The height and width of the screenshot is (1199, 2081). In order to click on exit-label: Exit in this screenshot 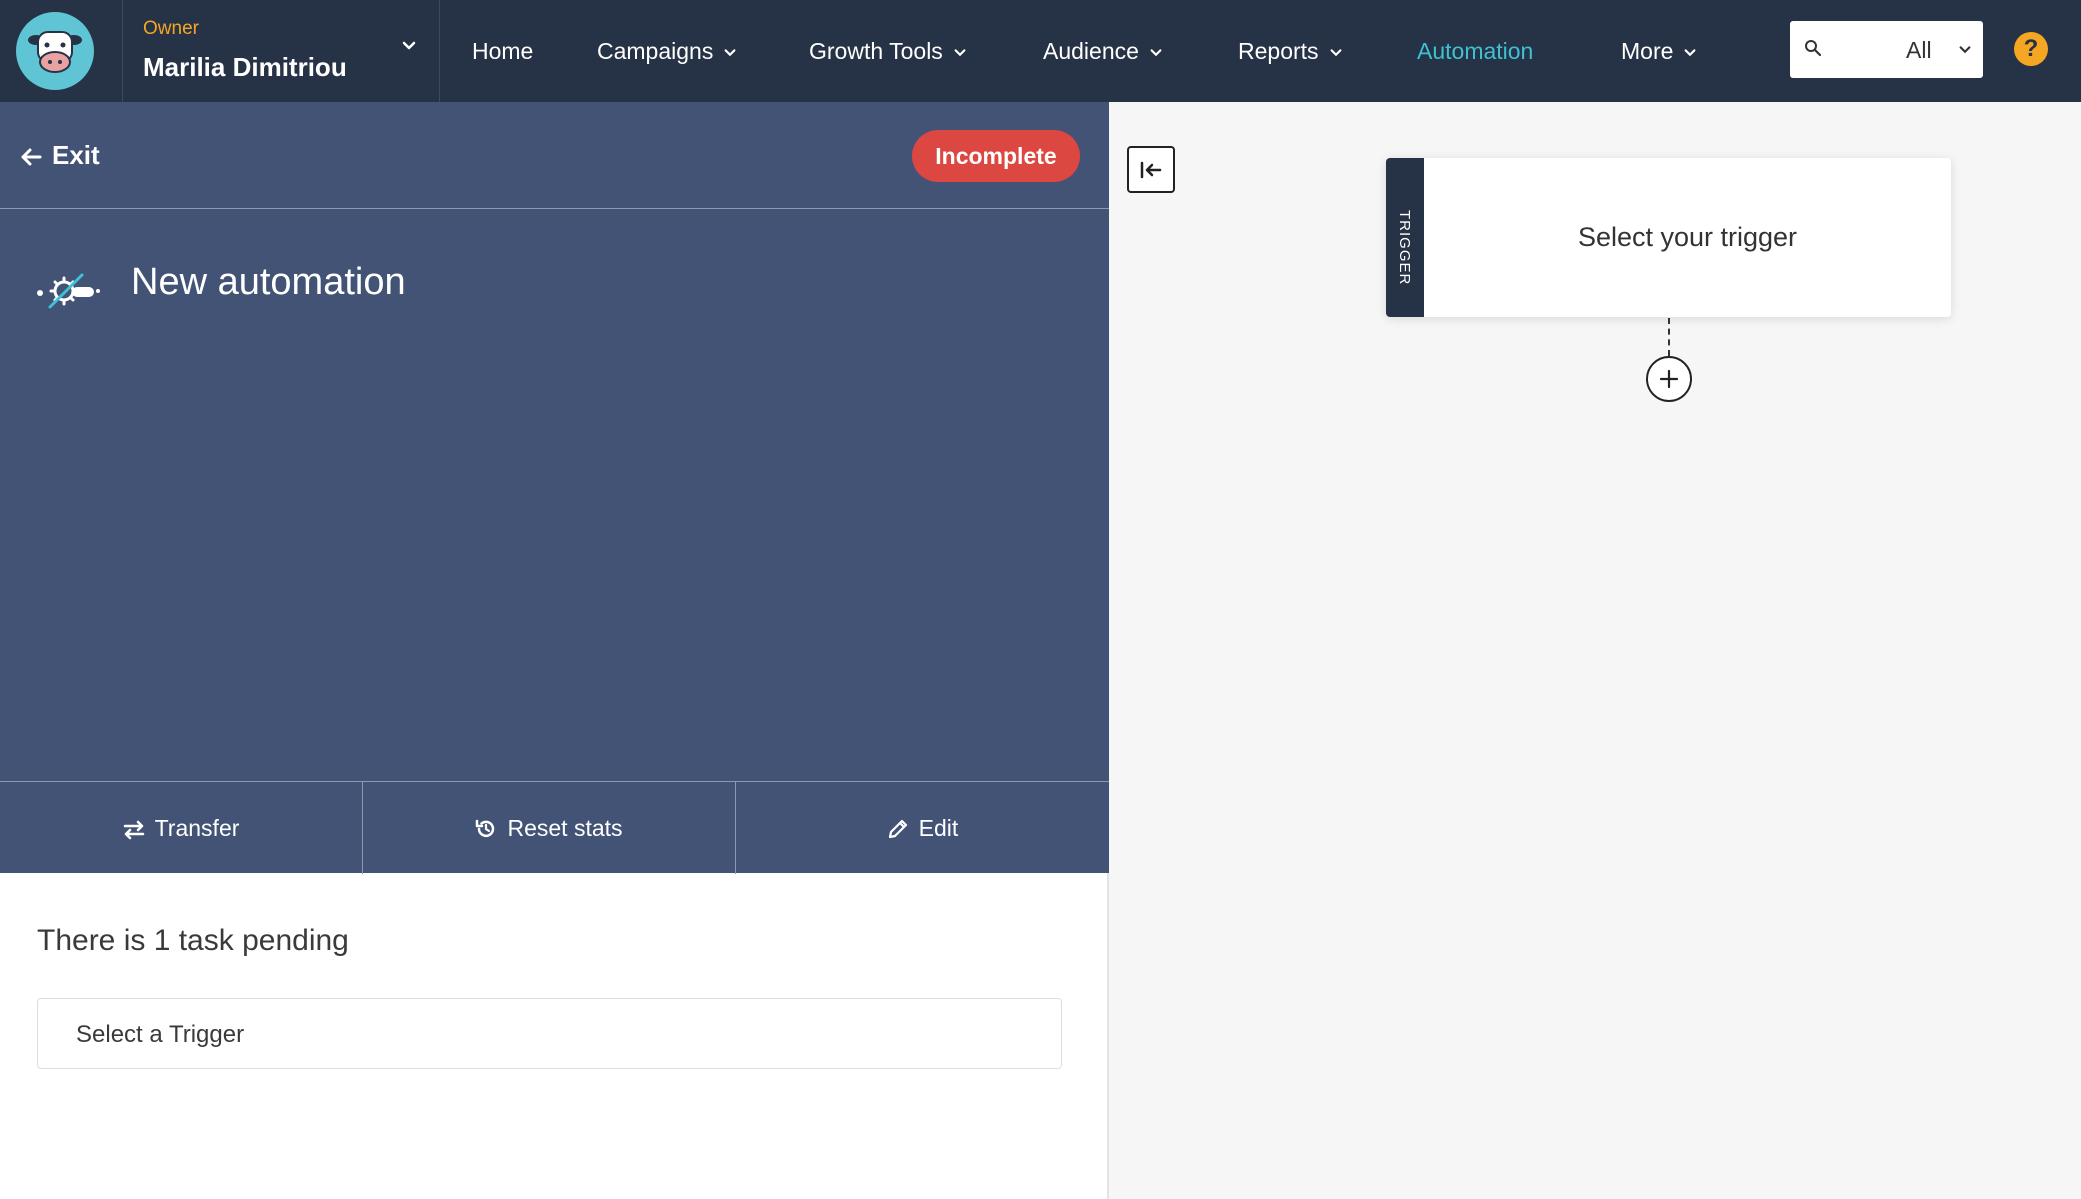, I will do `click(76, 155)`.